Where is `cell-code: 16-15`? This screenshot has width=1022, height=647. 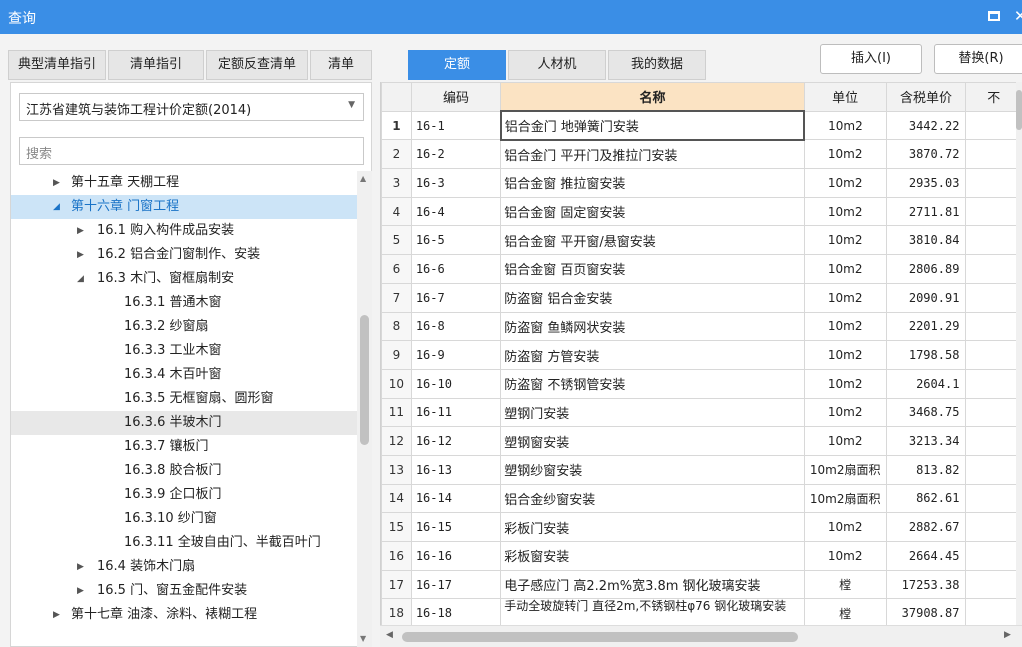
cell-code: 16-15 is located at coordinates (456, 527).